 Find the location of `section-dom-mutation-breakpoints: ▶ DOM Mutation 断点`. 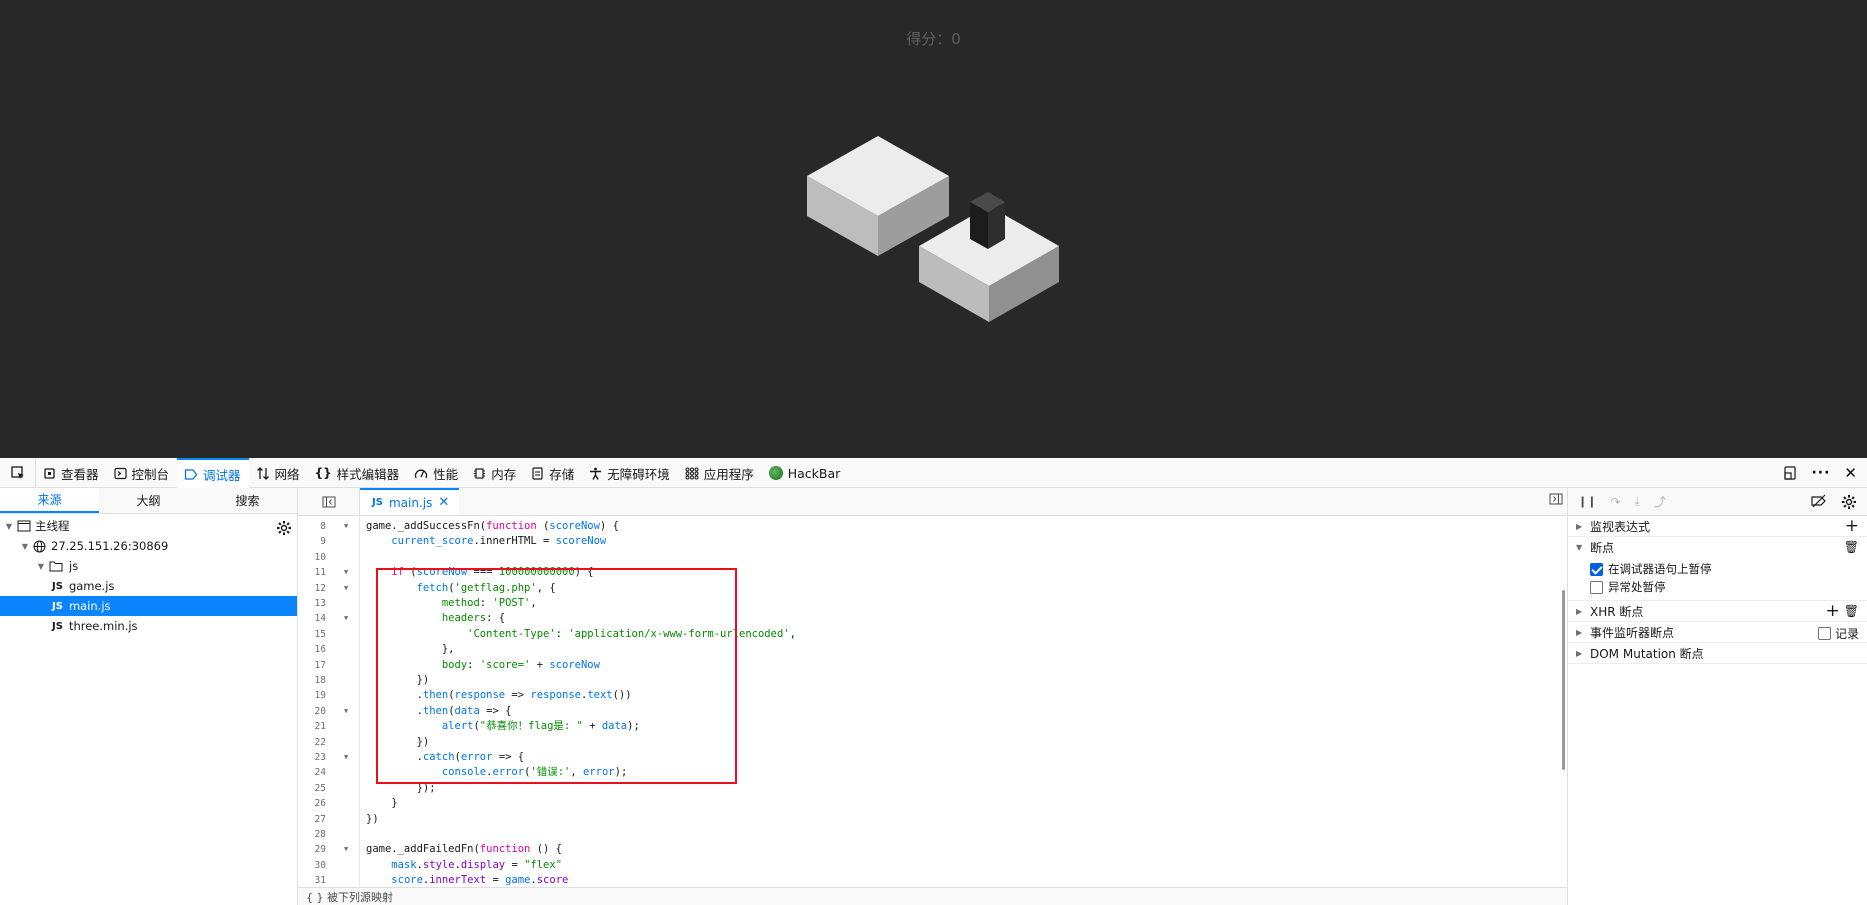

section-dom-mutation-breakpoints: ▶ DOM Mutation 断点 is located at coordinates (1717, 653).